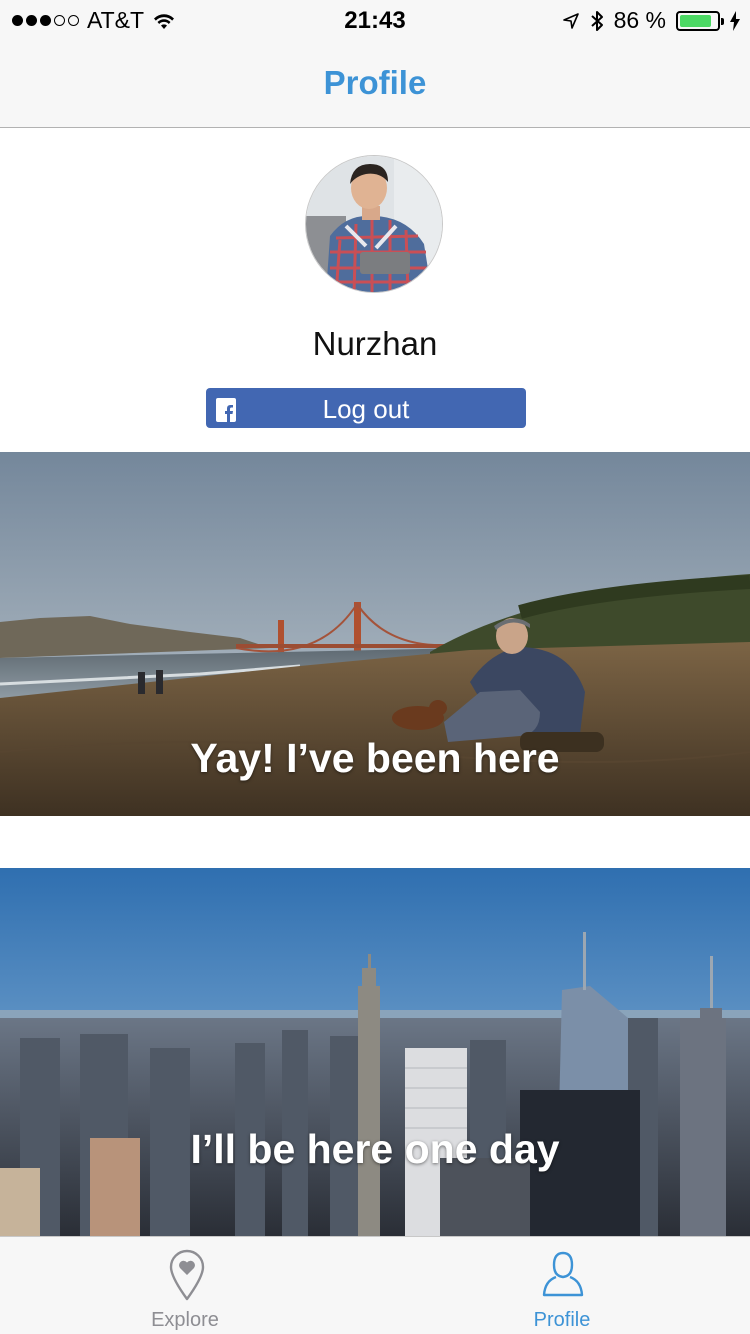  What do you see at coordinates (375, 343) in the screenshot?
I see `username: Nurzhan` at bounding box center [375, 343].